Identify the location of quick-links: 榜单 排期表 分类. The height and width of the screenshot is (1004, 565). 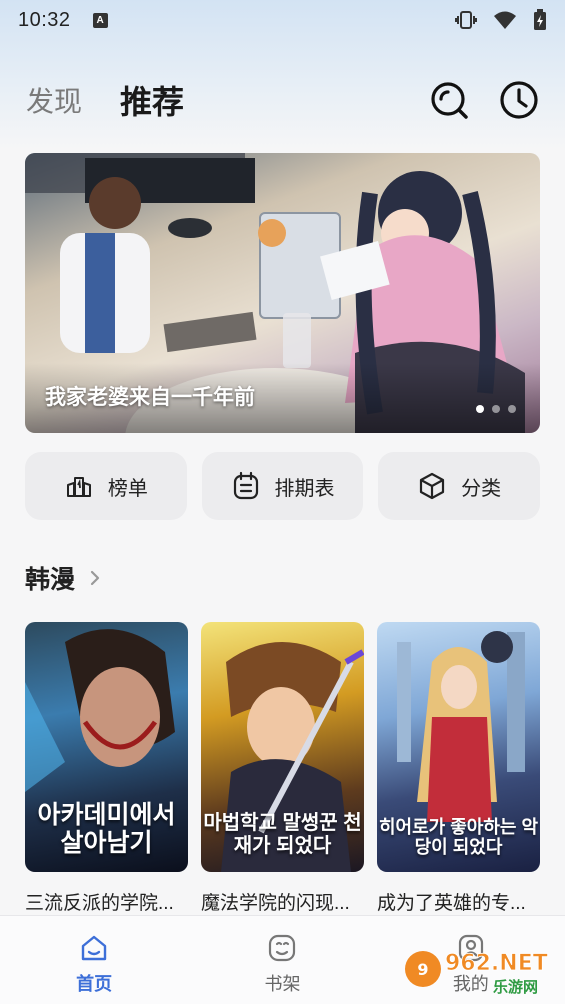
(283, 486).